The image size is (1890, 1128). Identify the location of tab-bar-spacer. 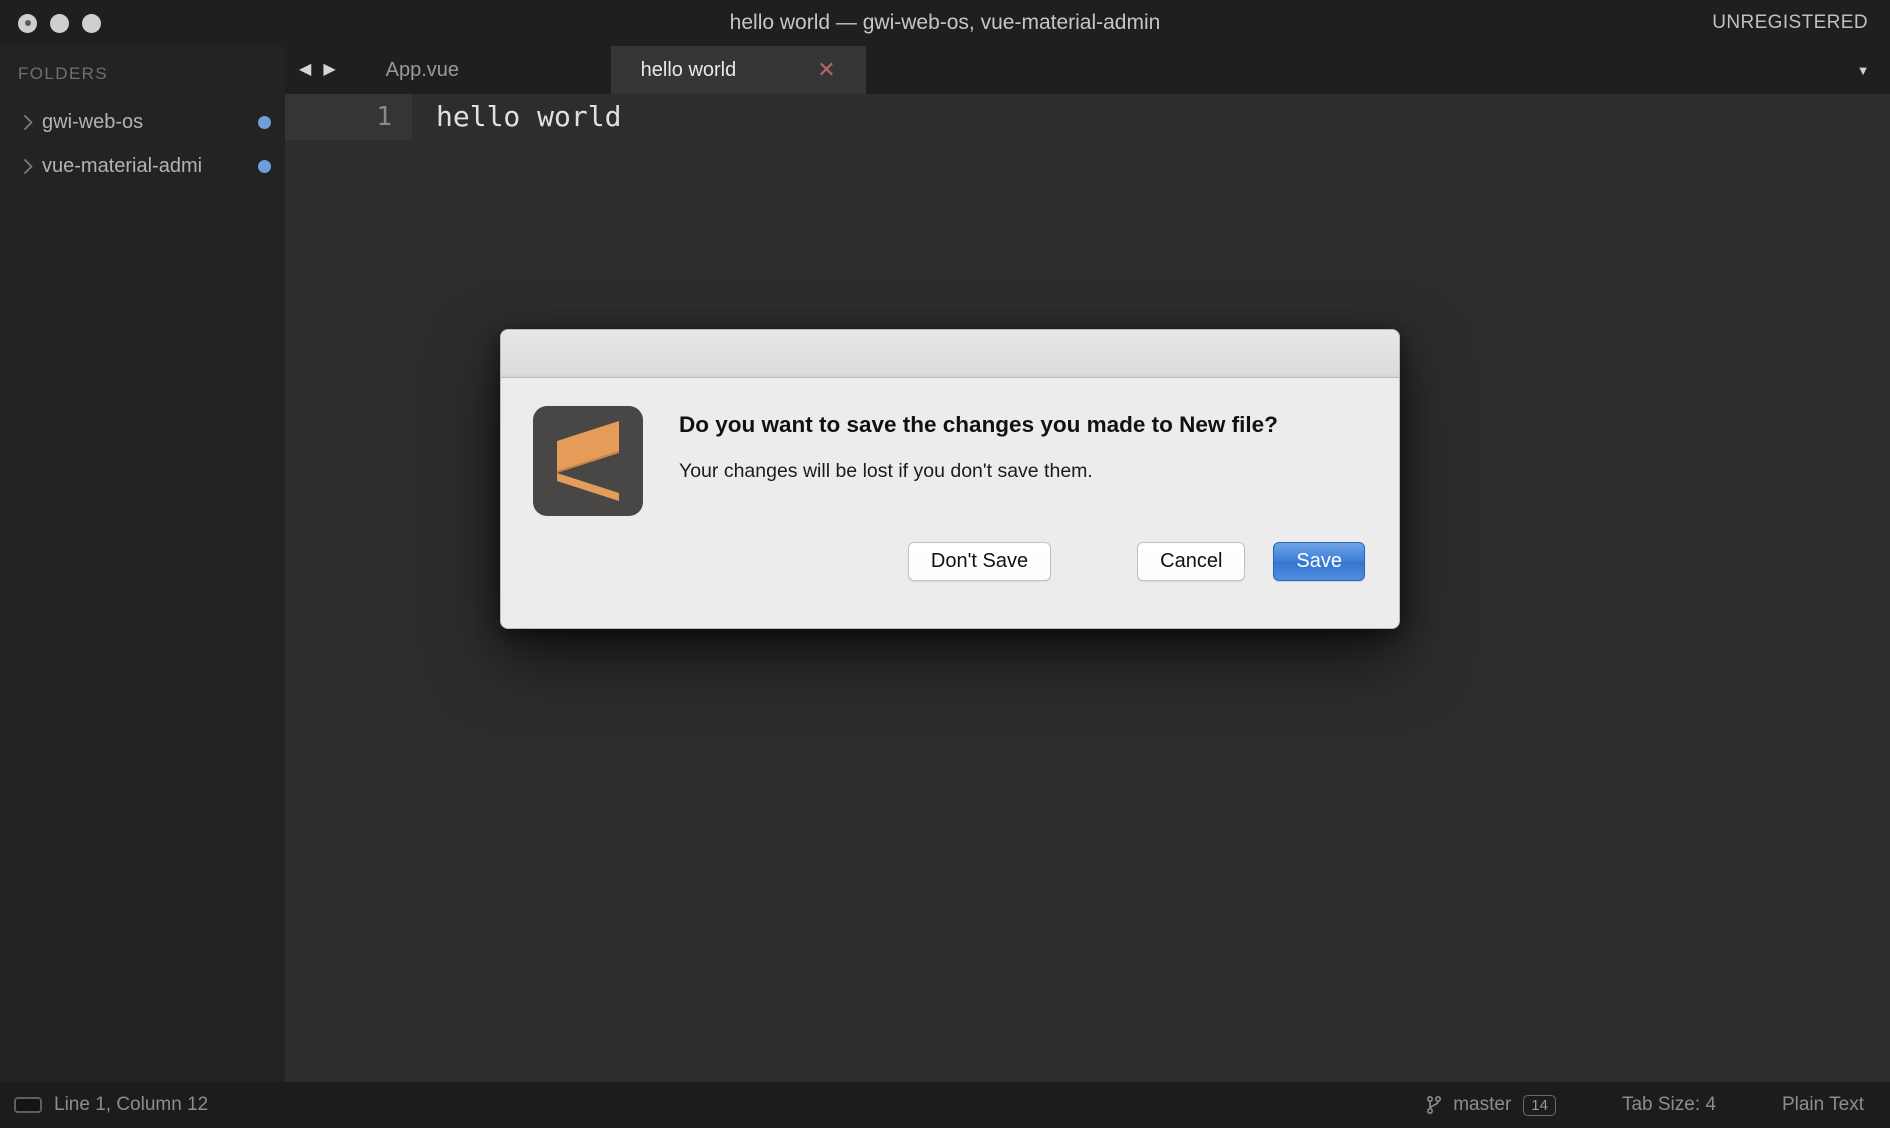
(1351, 70).